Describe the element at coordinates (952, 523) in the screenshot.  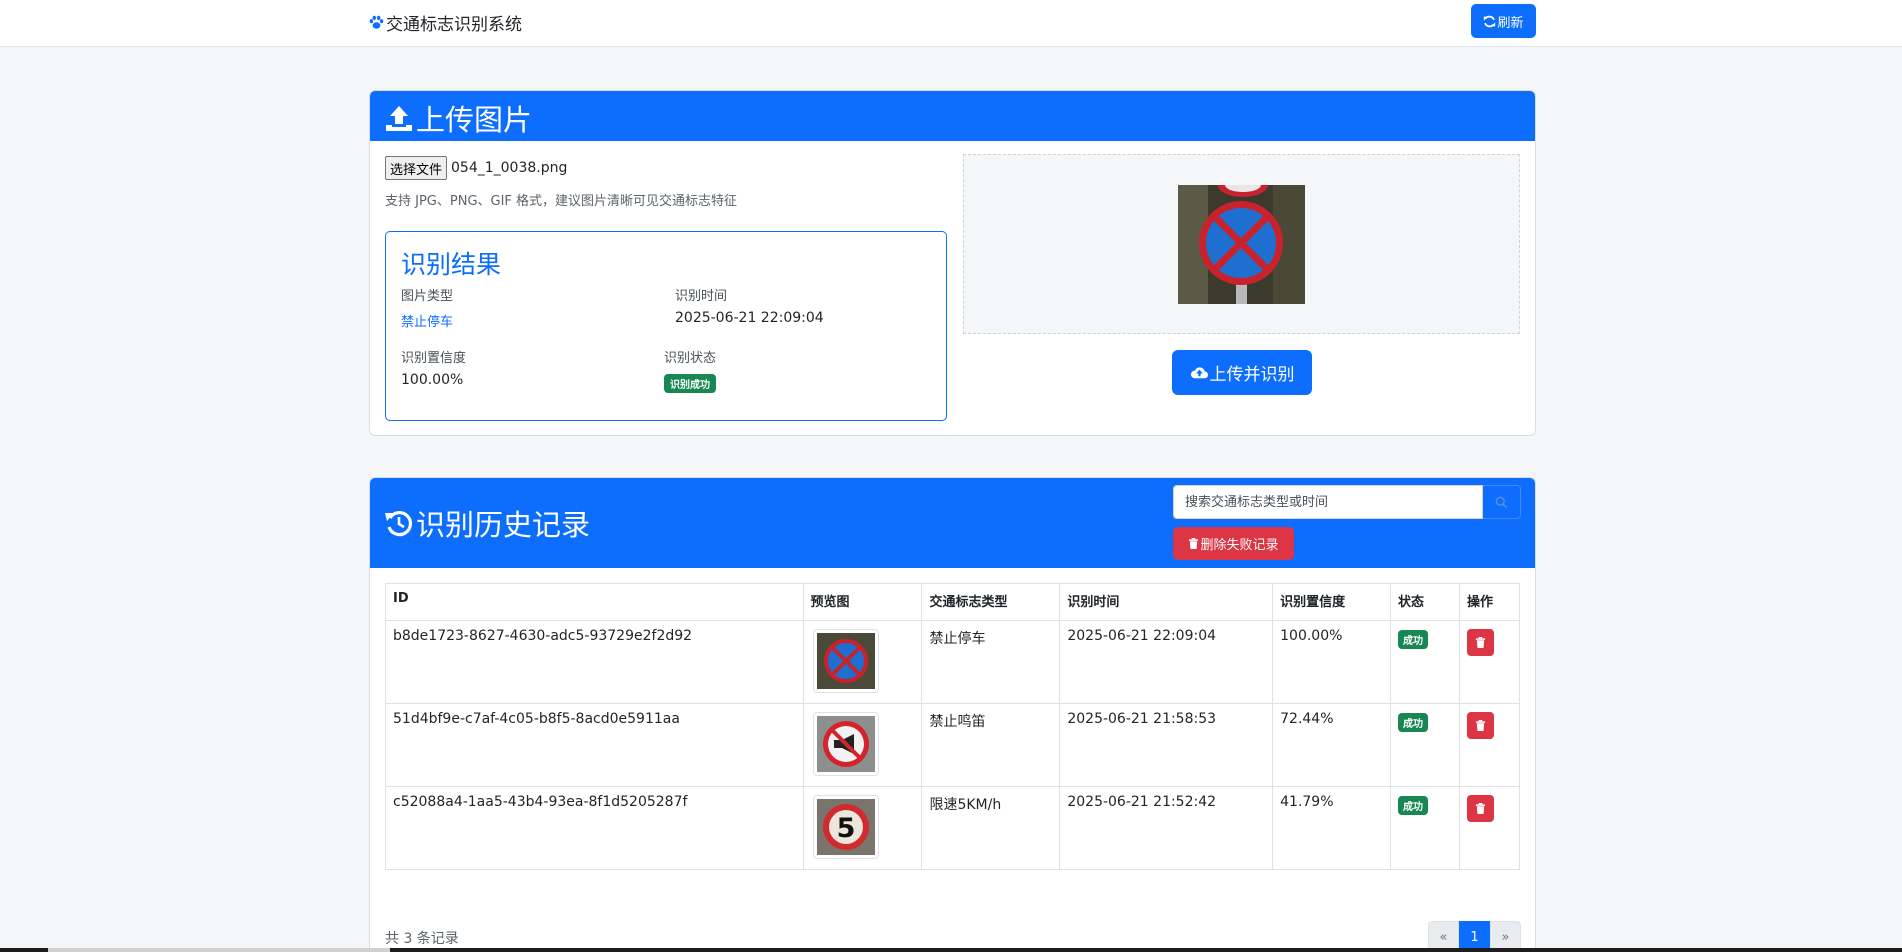
I see `history-card-header: 识别历史记录 删除失败记录` at that location.